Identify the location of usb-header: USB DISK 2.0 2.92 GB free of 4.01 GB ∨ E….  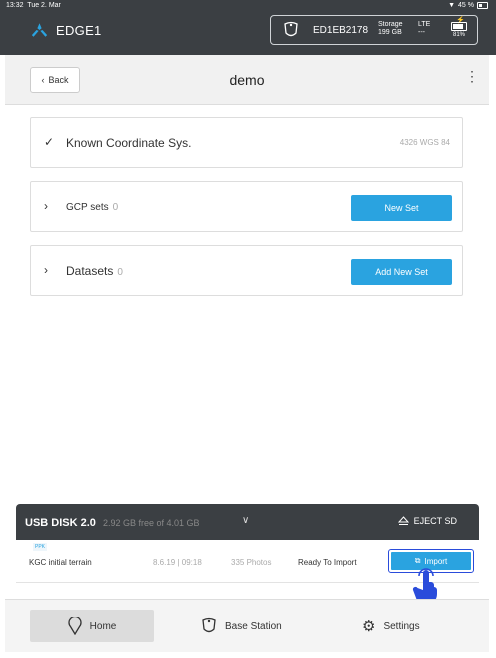
(247, 522).